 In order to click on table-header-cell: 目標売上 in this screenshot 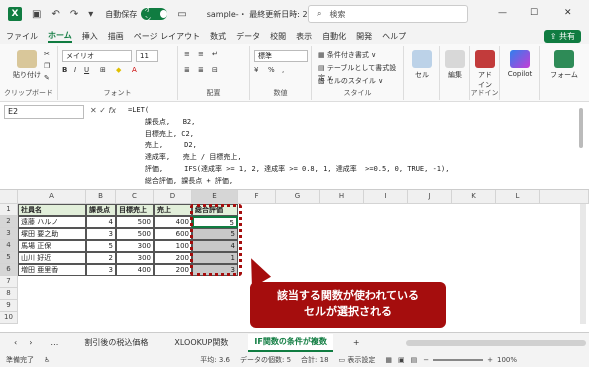, I will do `click(135, 210)`.